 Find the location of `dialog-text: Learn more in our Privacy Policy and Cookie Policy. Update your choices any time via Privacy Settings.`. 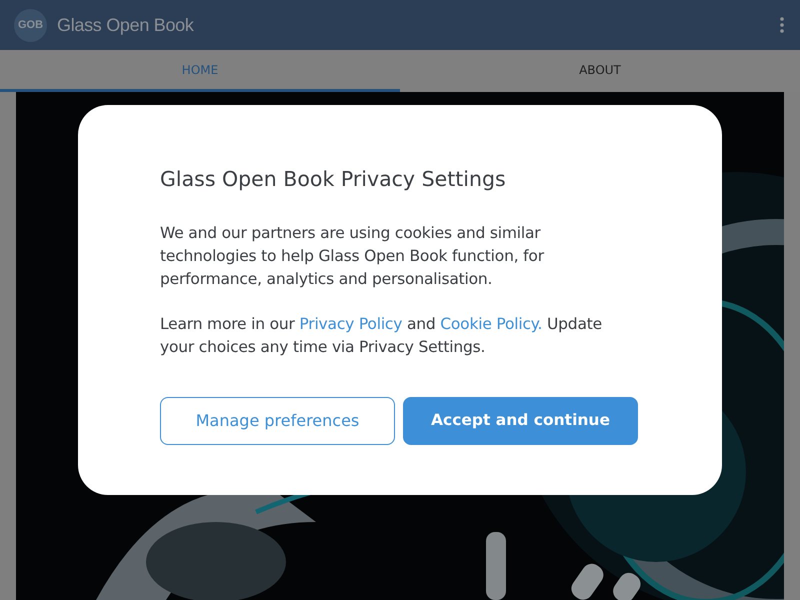

dialog-text: Learn more in our Privacy Policy and Cookie Policy. Update your choices any time via Privacy Settings. is located at coordinates (381, 336).